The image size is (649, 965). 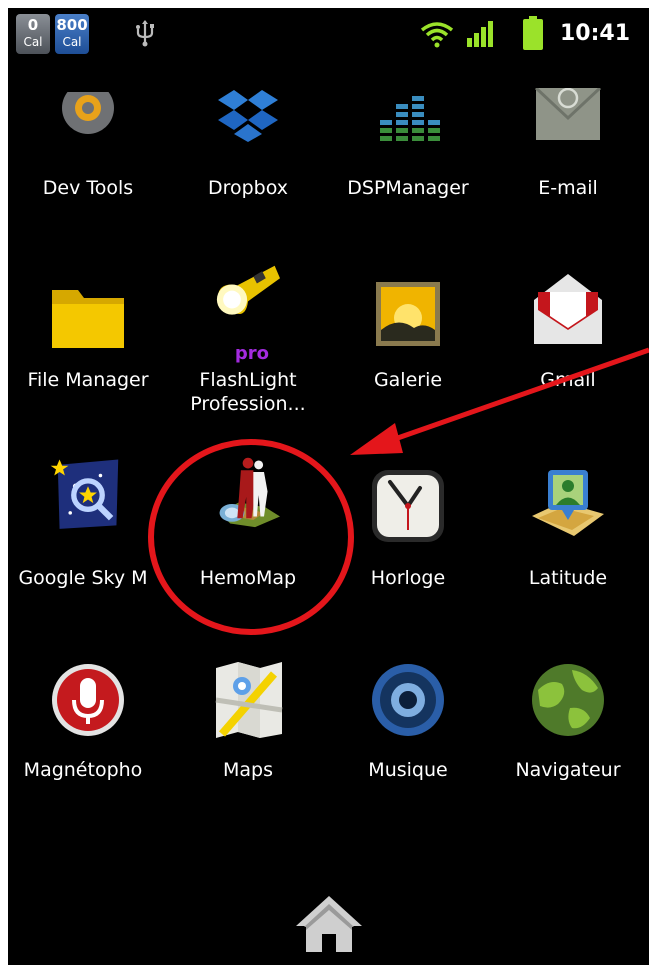 What do you see at coordinates (248, 158) in the screenshot?
I see `app-dropbox: Dropbox` at bounding box center [248, 158].